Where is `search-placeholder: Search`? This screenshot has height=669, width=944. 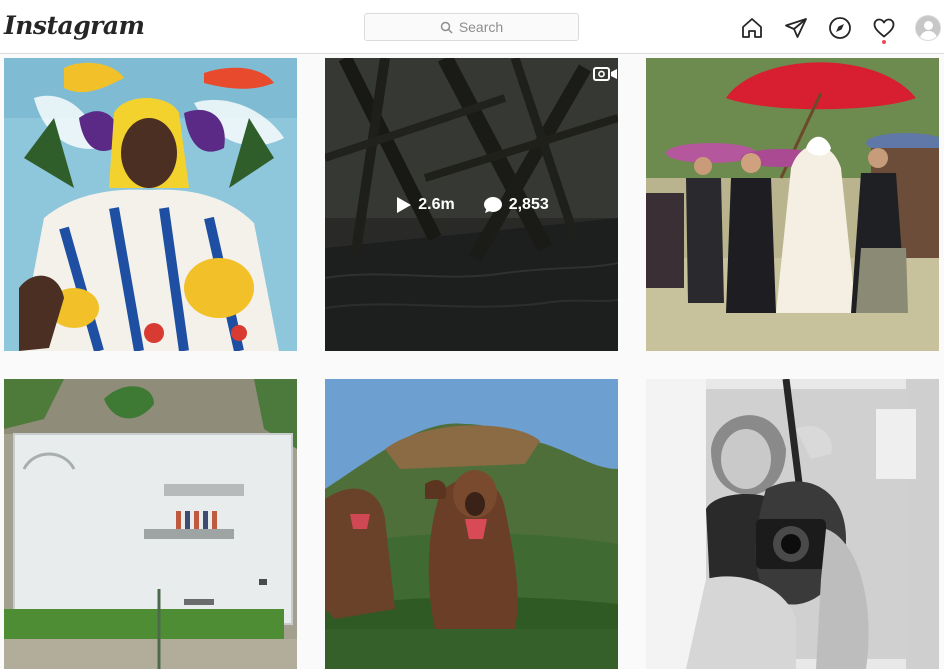
search-placeholder: Search is located at coordinates (481, 27).